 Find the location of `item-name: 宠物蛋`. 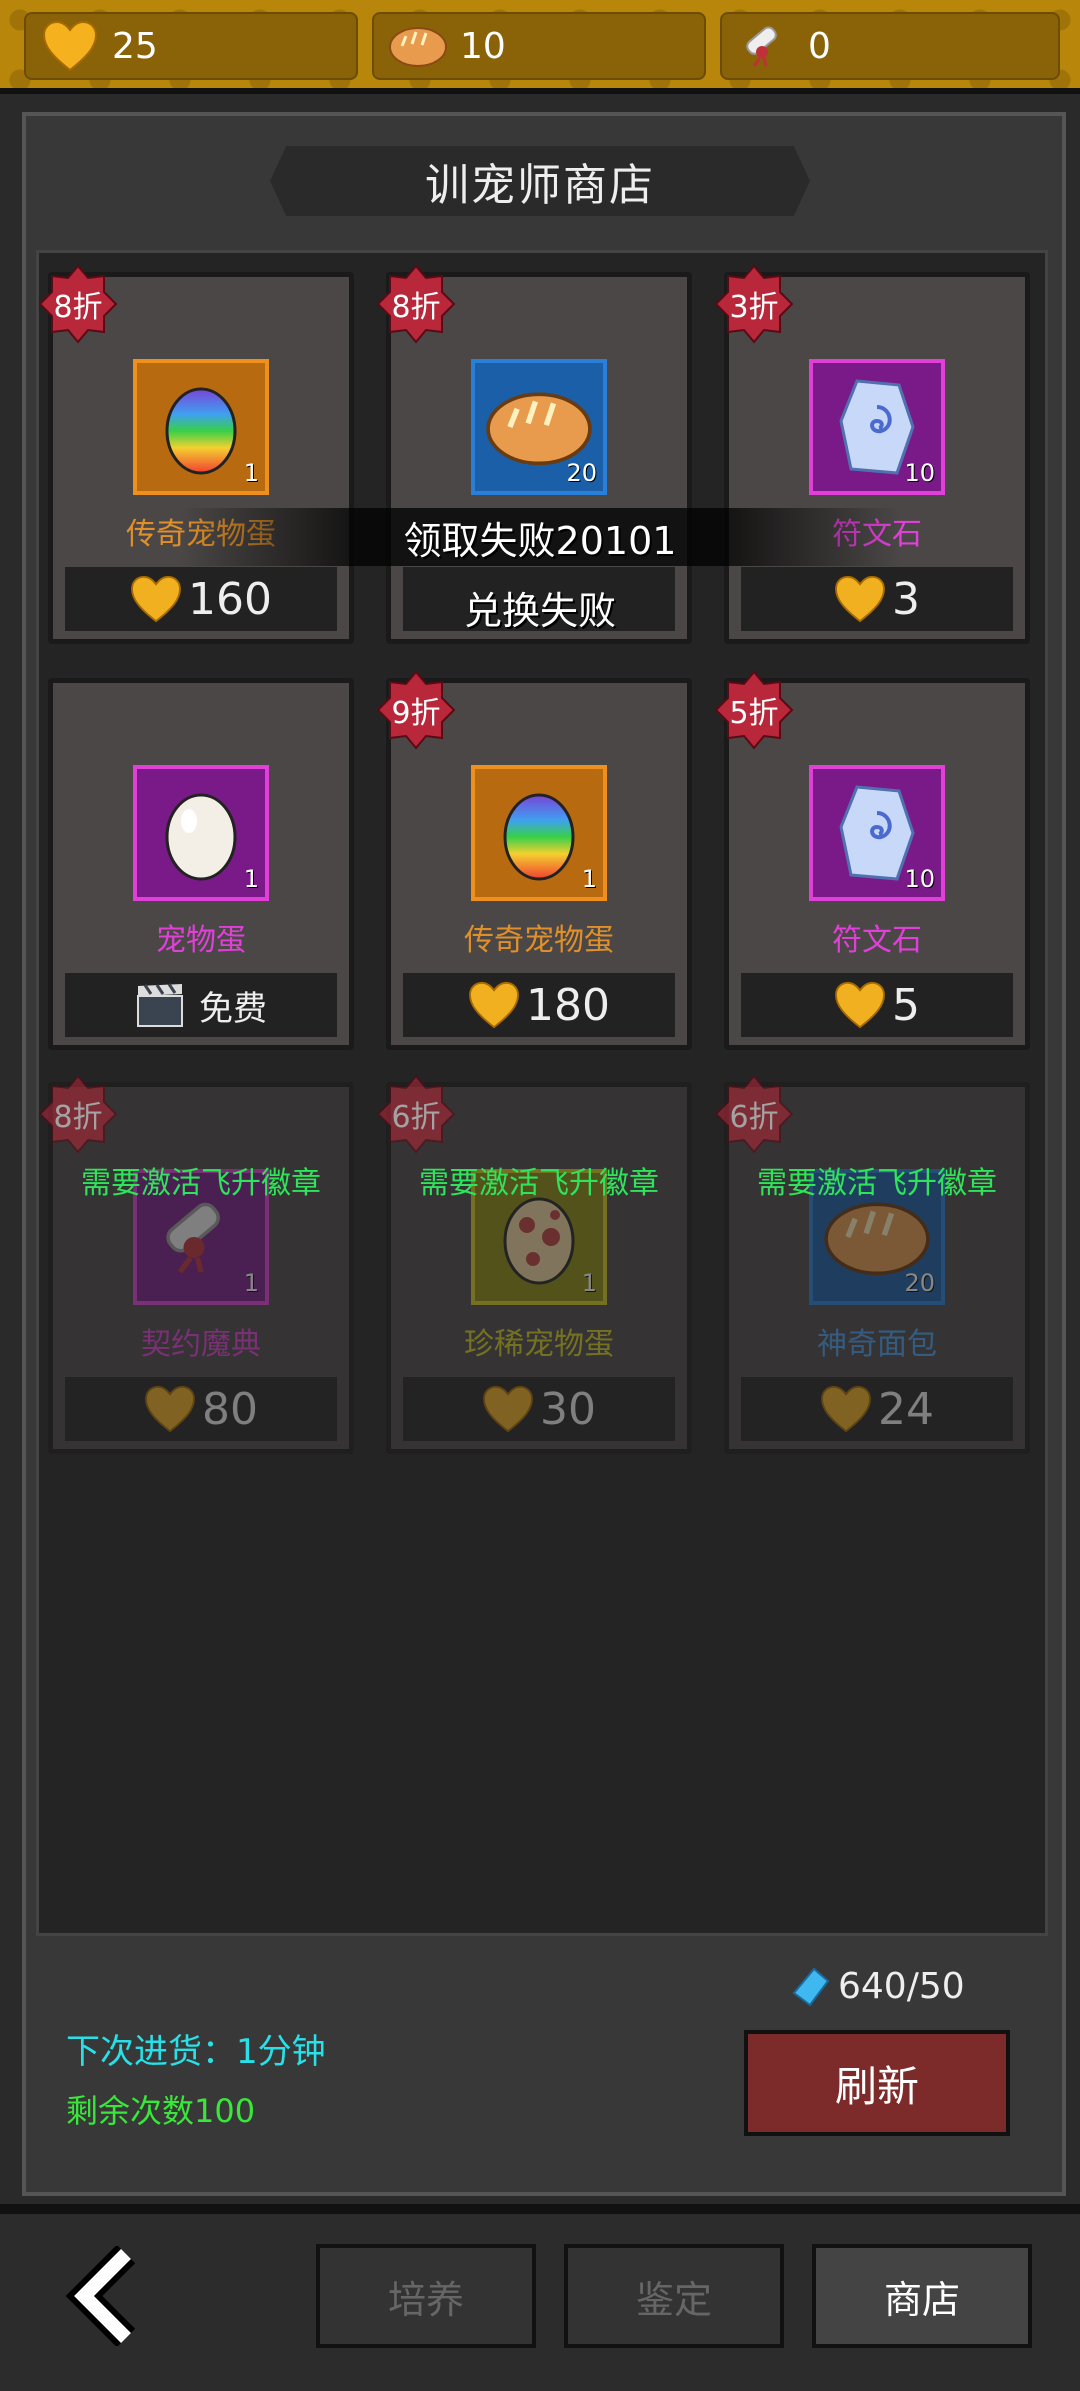

item-name: 宠物蛋 is located at coordinates (201, 940).